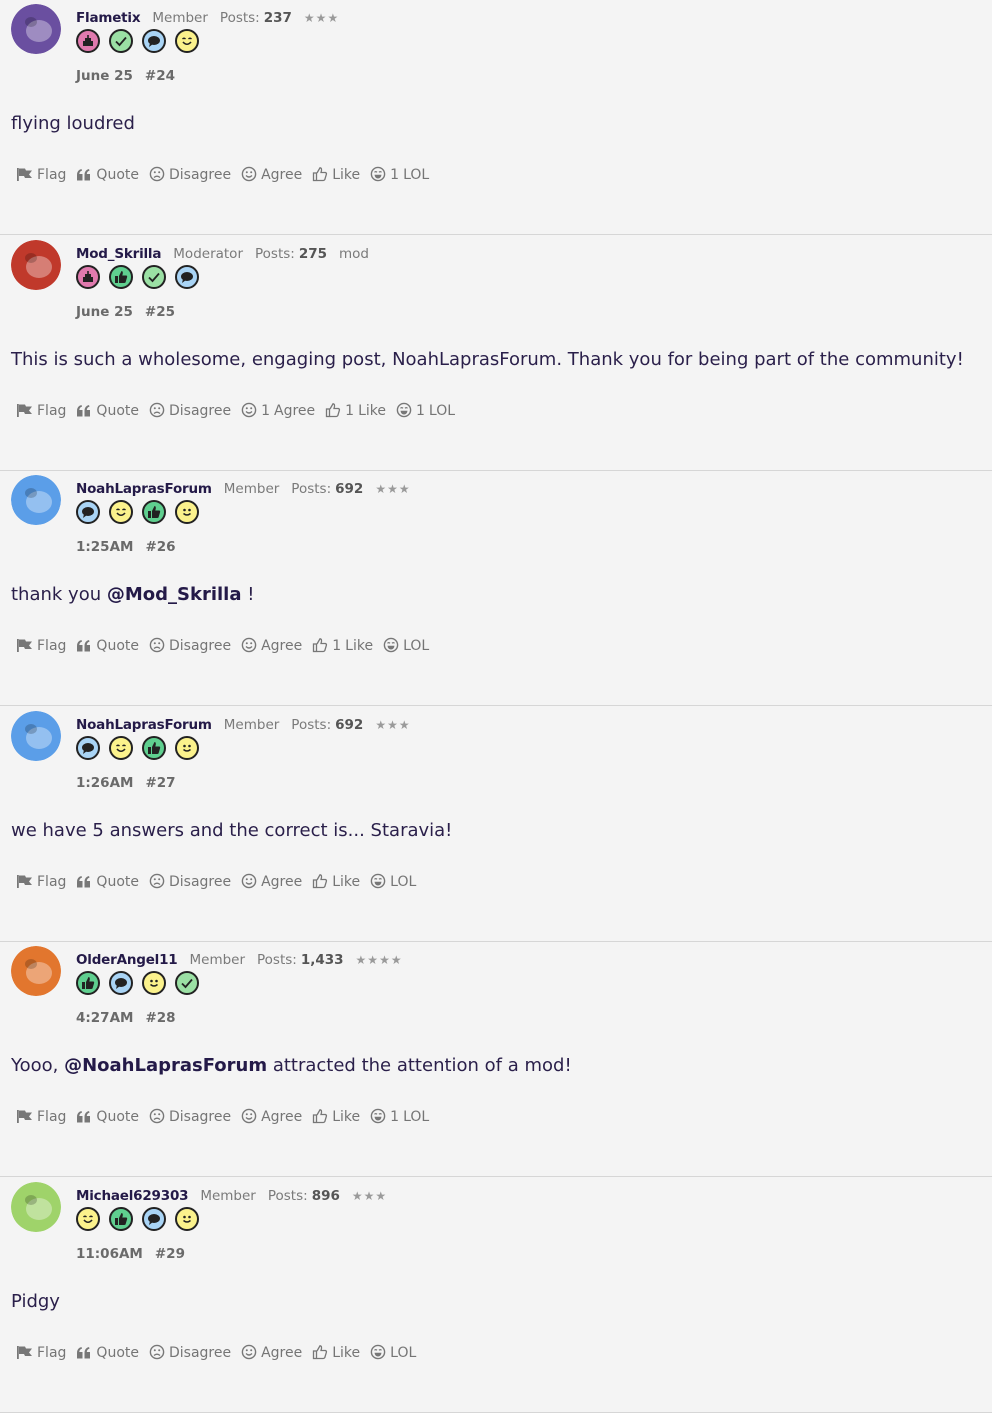 The height and width of the screenshot is (1413, 992). I want to click on post-date: 4:27AM, so click(104, 1018).